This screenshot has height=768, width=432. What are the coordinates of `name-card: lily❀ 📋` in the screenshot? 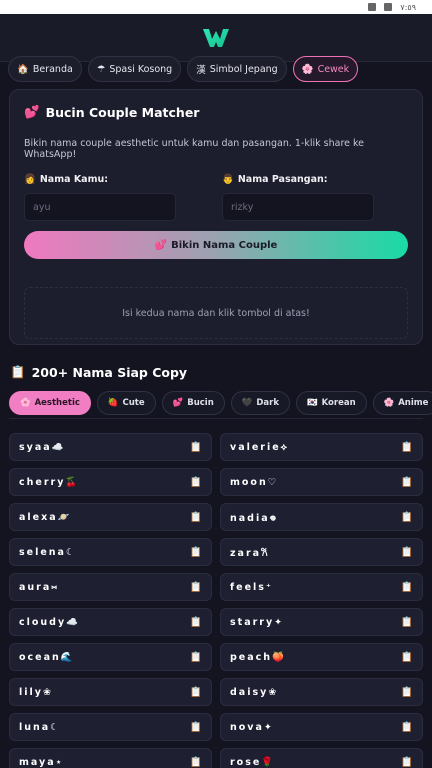 It's located at (110, 692).